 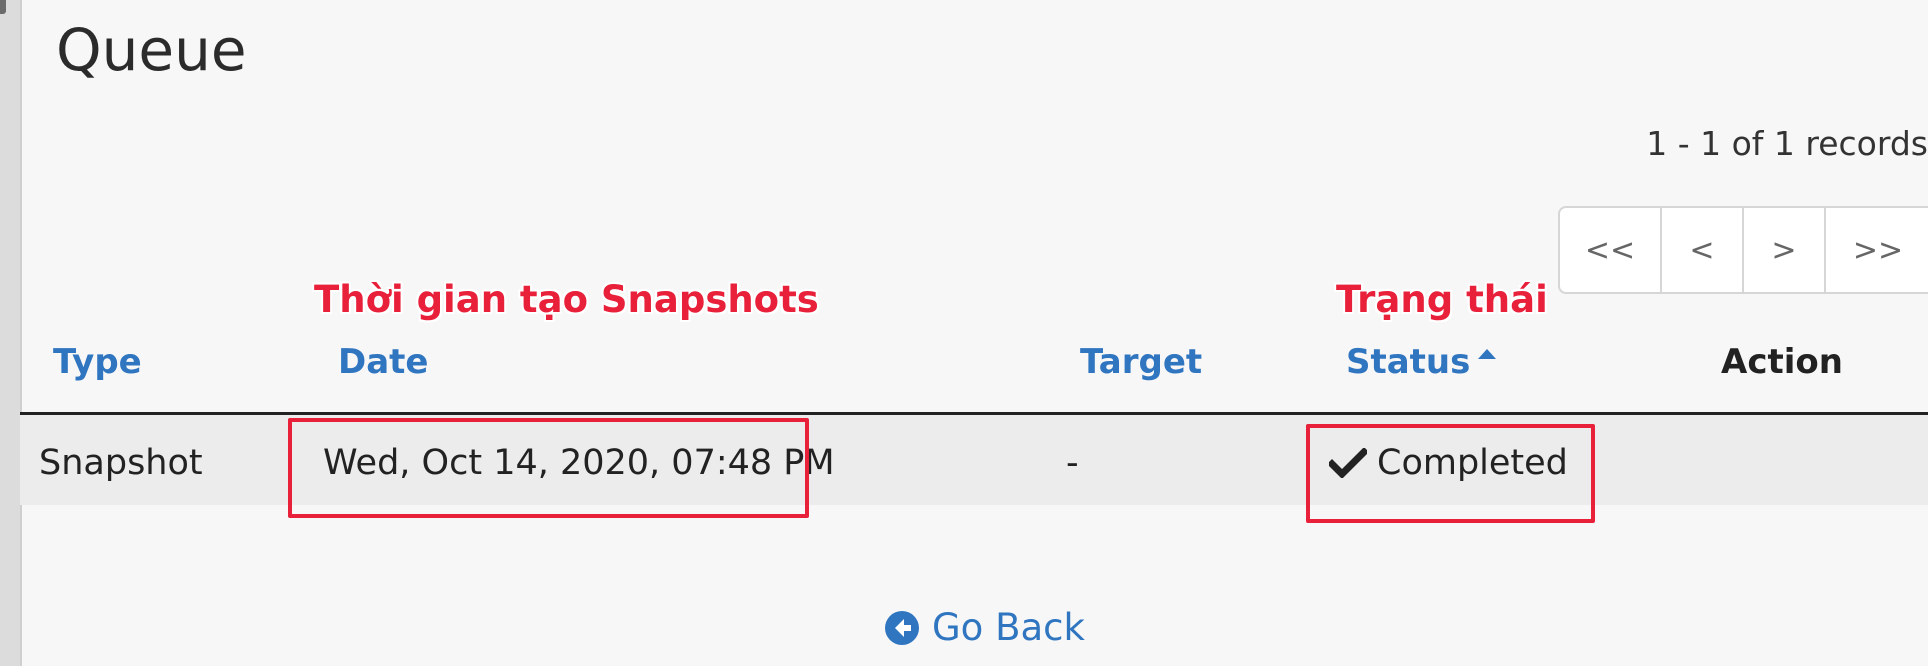 What do you see at coordinates (1787, 143) in the screenshot?
I see `records-count: 1 - 1 of 1 records` at bounding box center [1787, 143].